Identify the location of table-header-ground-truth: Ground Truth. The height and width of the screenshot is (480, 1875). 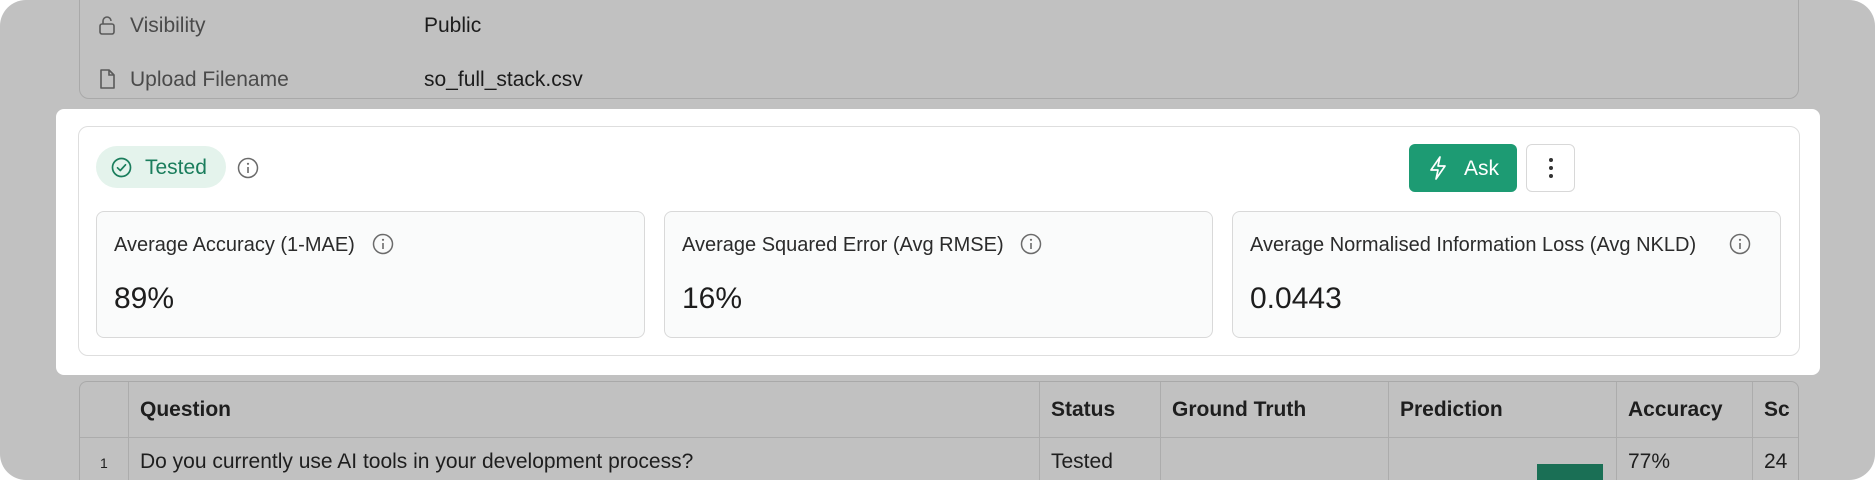
(1275, 410).